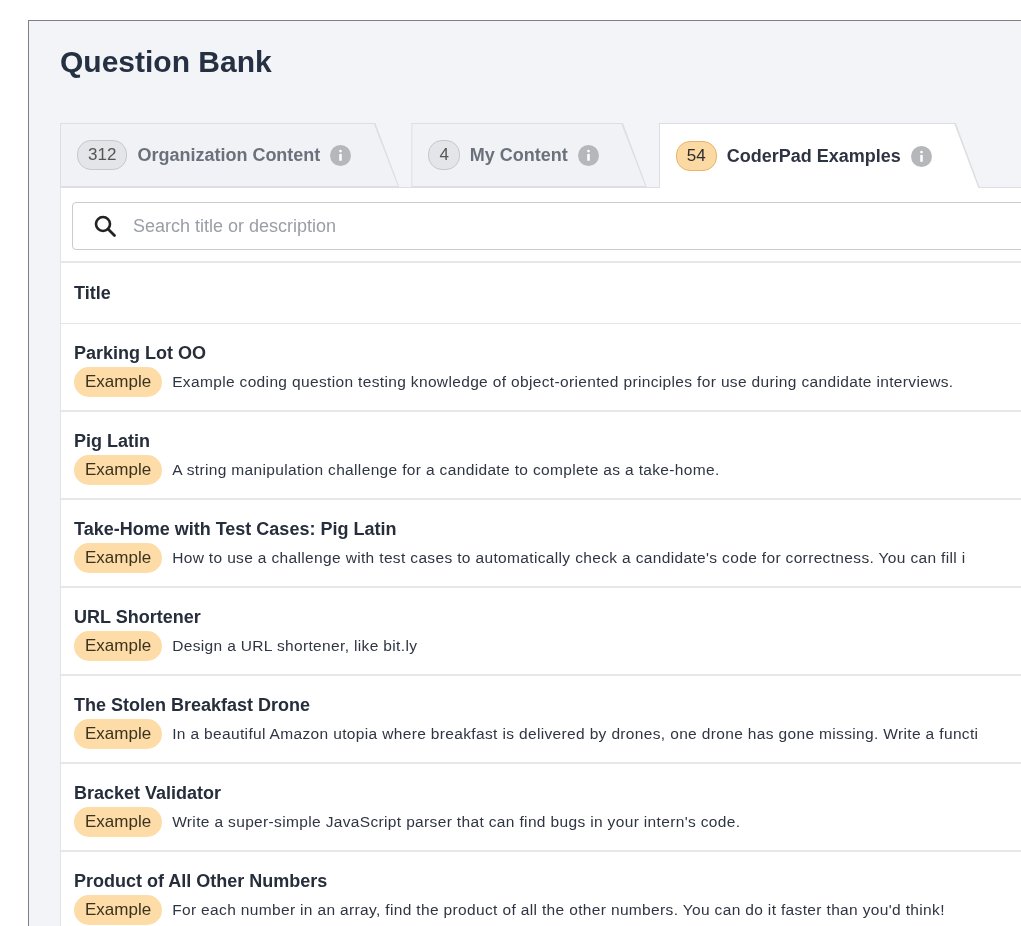 The width and height of the screenshot is (1021, 926). What do you see at coordinates (696, 156) in the screenshot?
I see `count-badge: 54` at bounding box center [696, 156].